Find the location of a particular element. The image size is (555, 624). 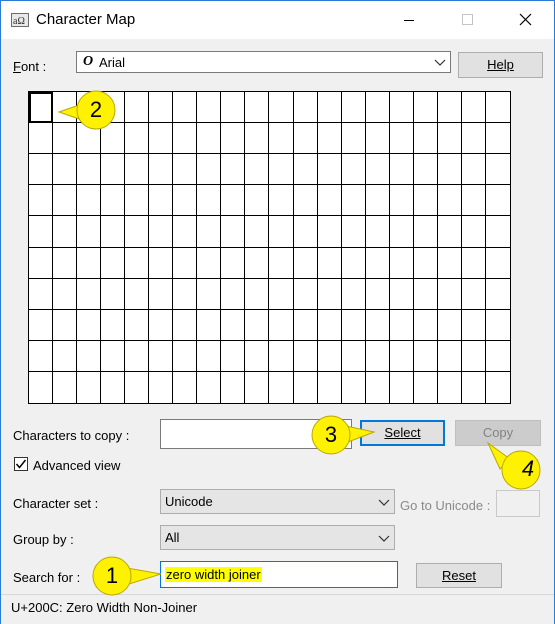

group-by-dropdown: All is located at coordinates (277, 537).